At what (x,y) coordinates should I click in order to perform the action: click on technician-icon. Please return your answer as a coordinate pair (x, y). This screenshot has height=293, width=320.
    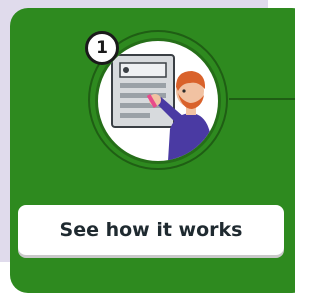
    Looking at the image, I should click on (162, 107).